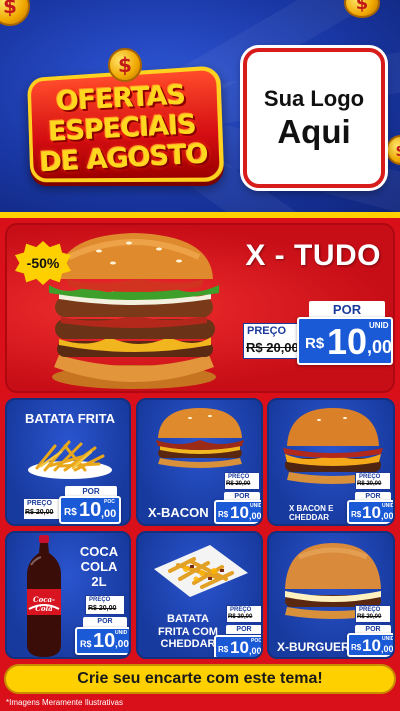 The height and width of the screenshot is (711, 400). I want to click on logo-line: Aqui, so click(314, 131).